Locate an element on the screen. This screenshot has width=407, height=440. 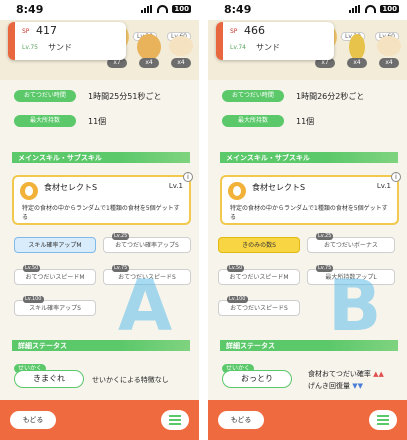
down-arrow-icon: ▼▼ is located at coordinates (358, 386).